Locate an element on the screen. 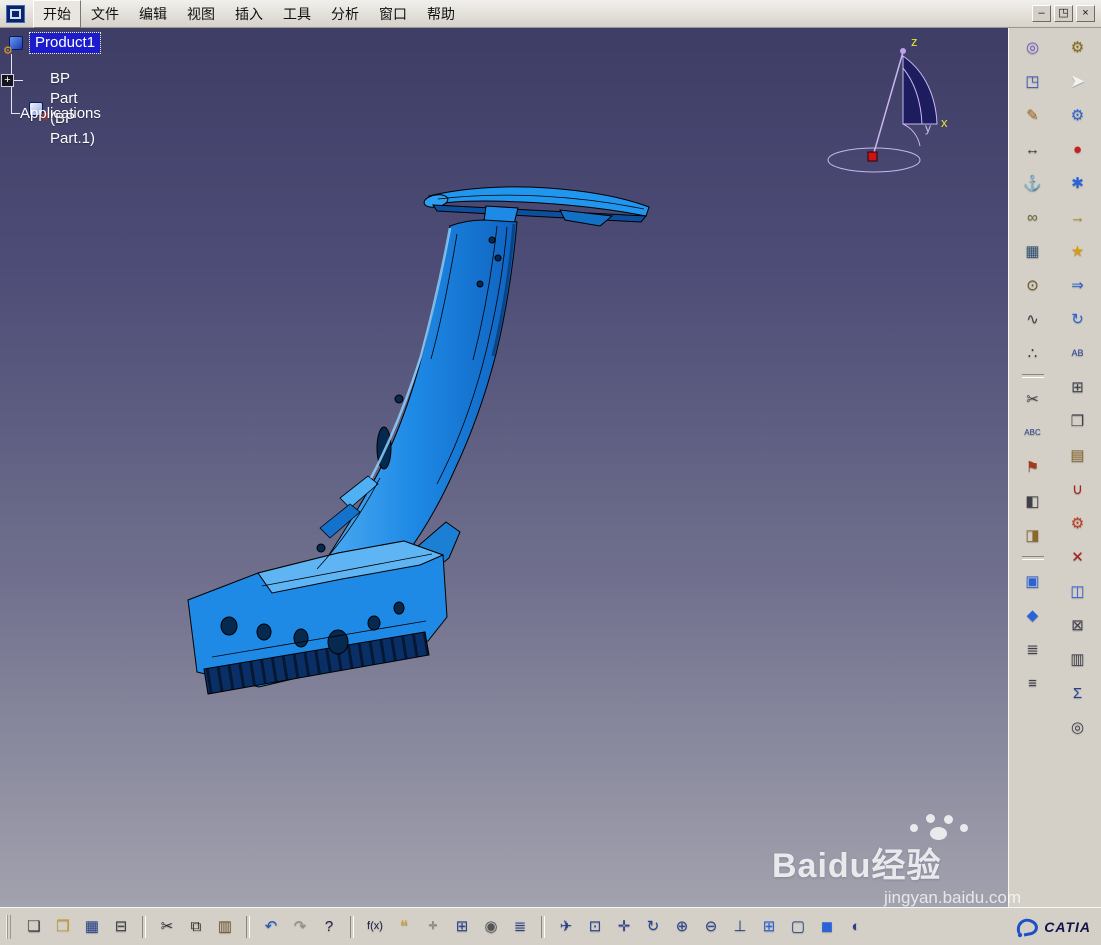 The height and width of the screenshot is (945, 1101). sketch-pen-tool: ✎ is located at coordinates (1033, 115).